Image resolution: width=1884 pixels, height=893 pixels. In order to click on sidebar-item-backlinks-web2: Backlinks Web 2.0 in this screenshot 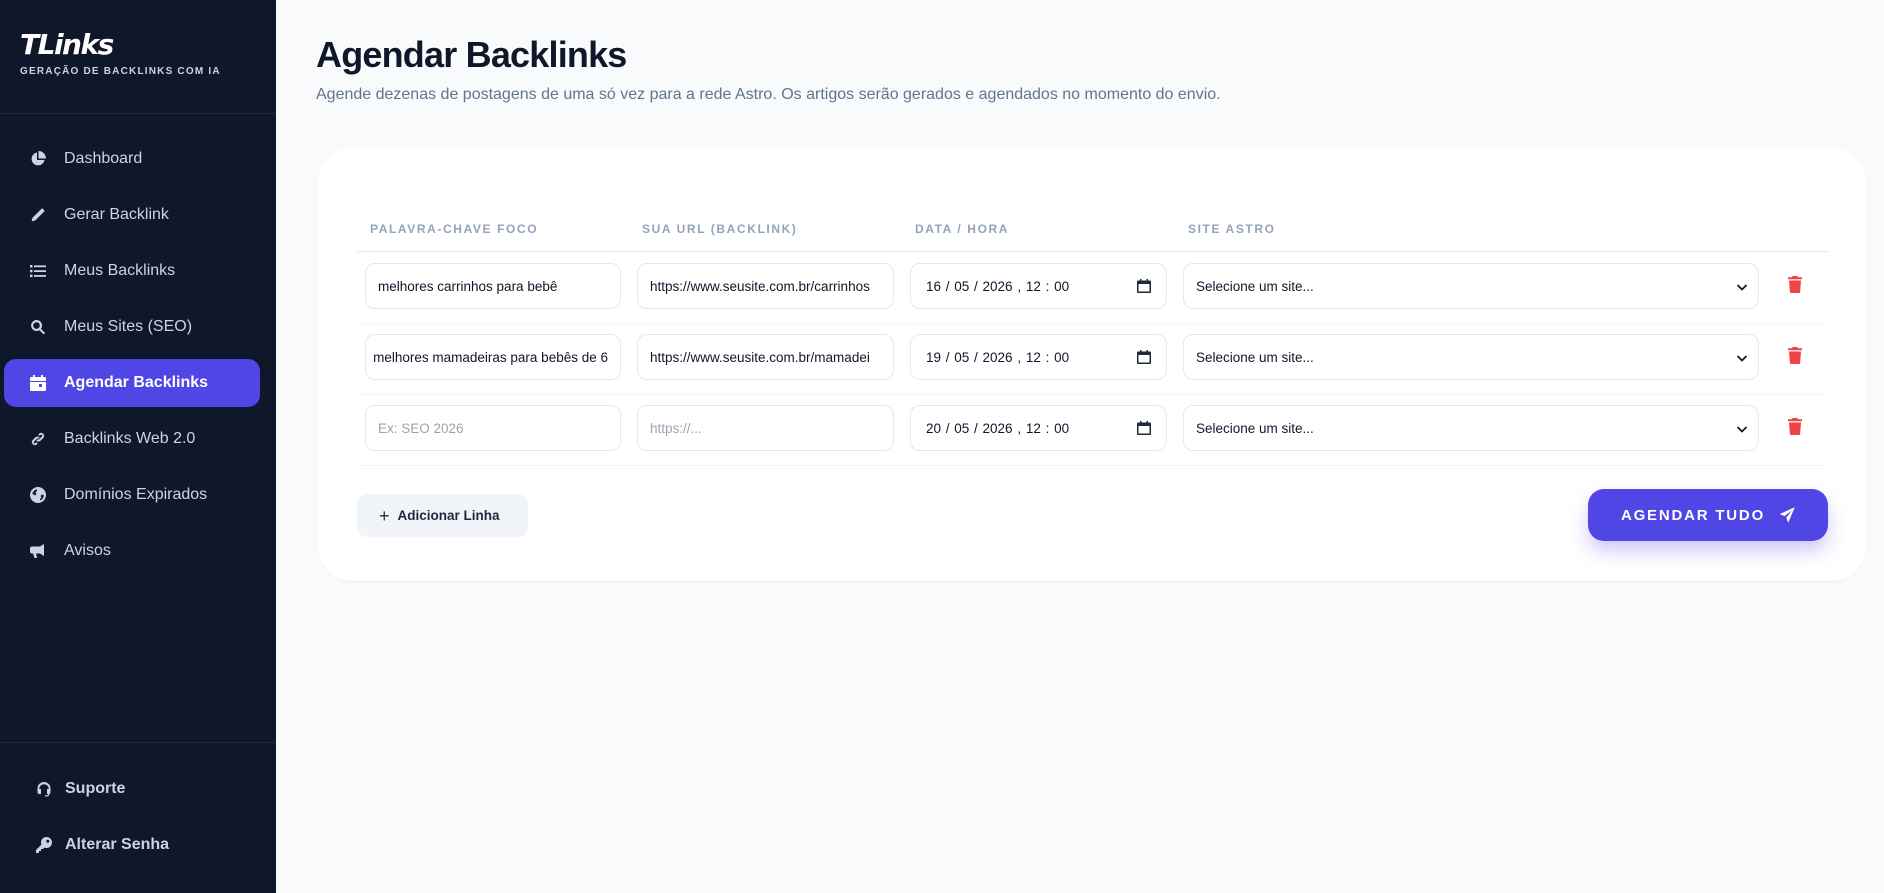, I will do `click(132, 439)`.